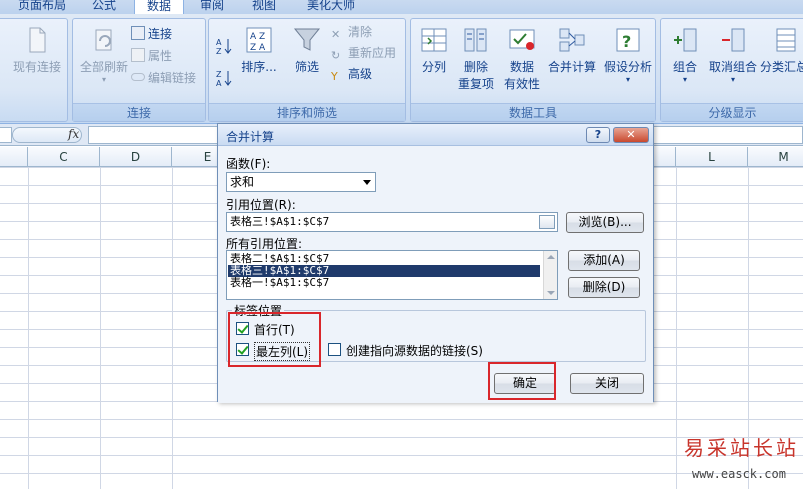  Describe the element at coordinates (607, 383) in the screenshot. I see `close-button: 关闭` at that location.